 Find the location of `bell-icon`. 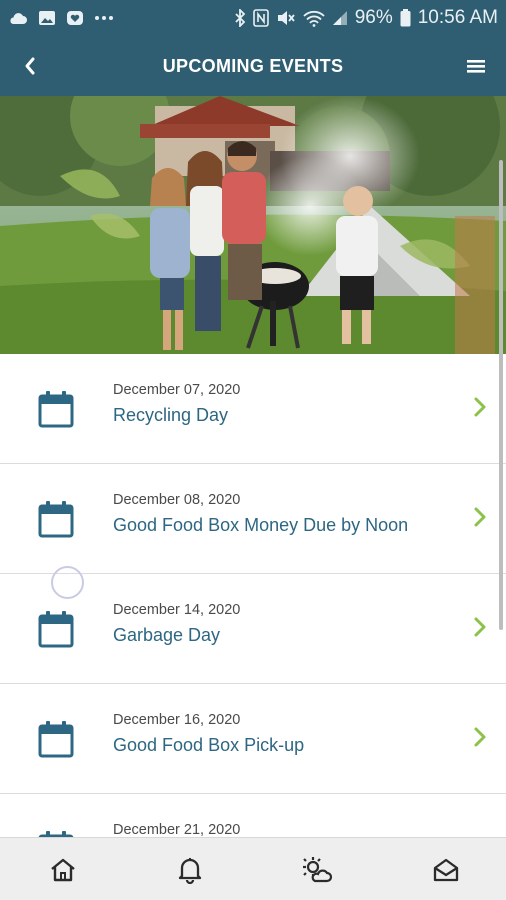

bell-icon is located at coordinates (190, 871).